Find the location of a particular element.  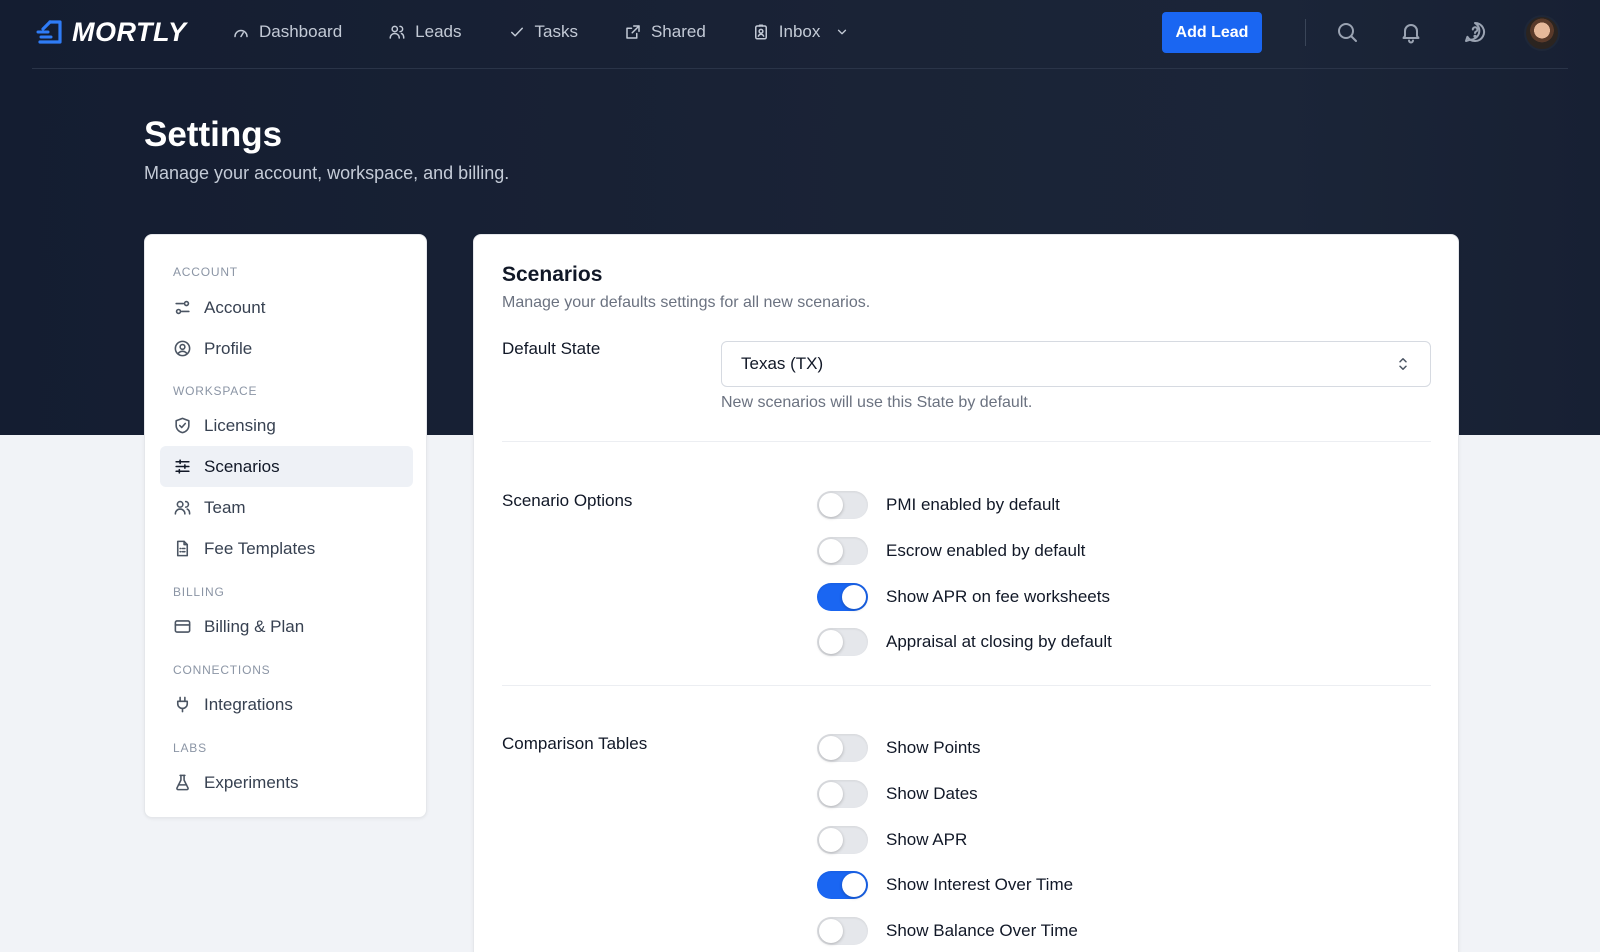

nav-shared-label: Shared is located at coordinates (678, 31).